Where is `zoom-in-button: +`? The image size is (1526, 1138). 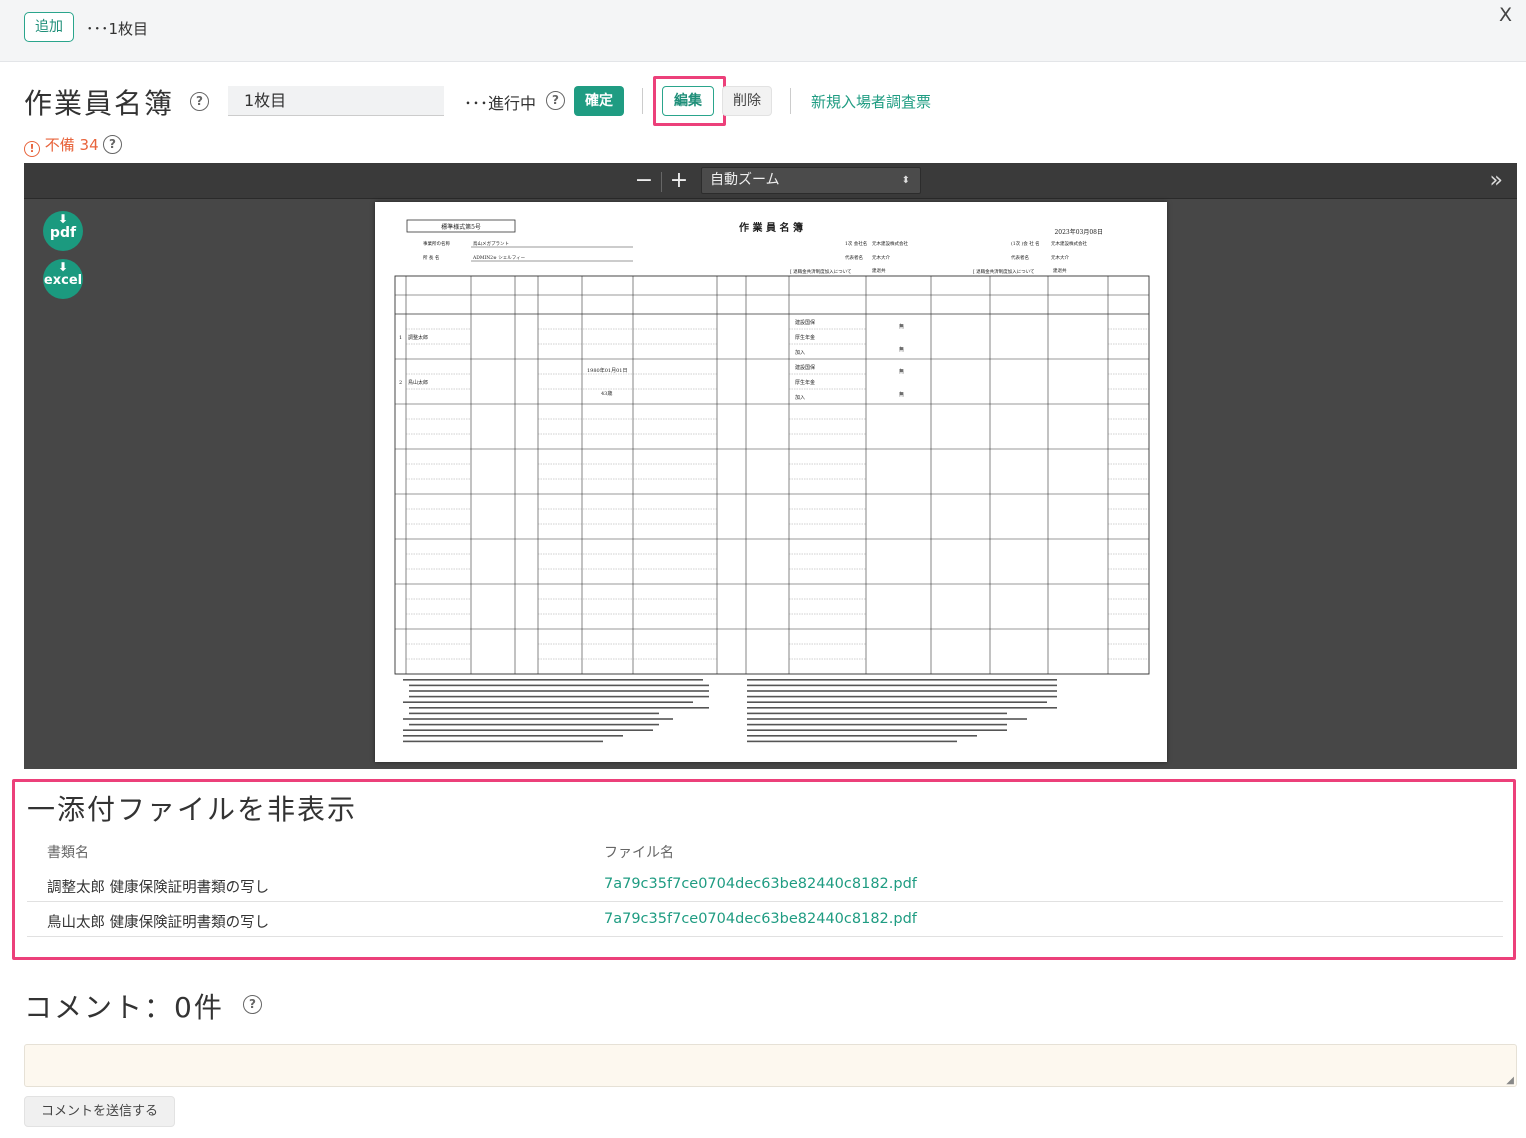
zoom-in-button: + is located at coordinates (679, 181).